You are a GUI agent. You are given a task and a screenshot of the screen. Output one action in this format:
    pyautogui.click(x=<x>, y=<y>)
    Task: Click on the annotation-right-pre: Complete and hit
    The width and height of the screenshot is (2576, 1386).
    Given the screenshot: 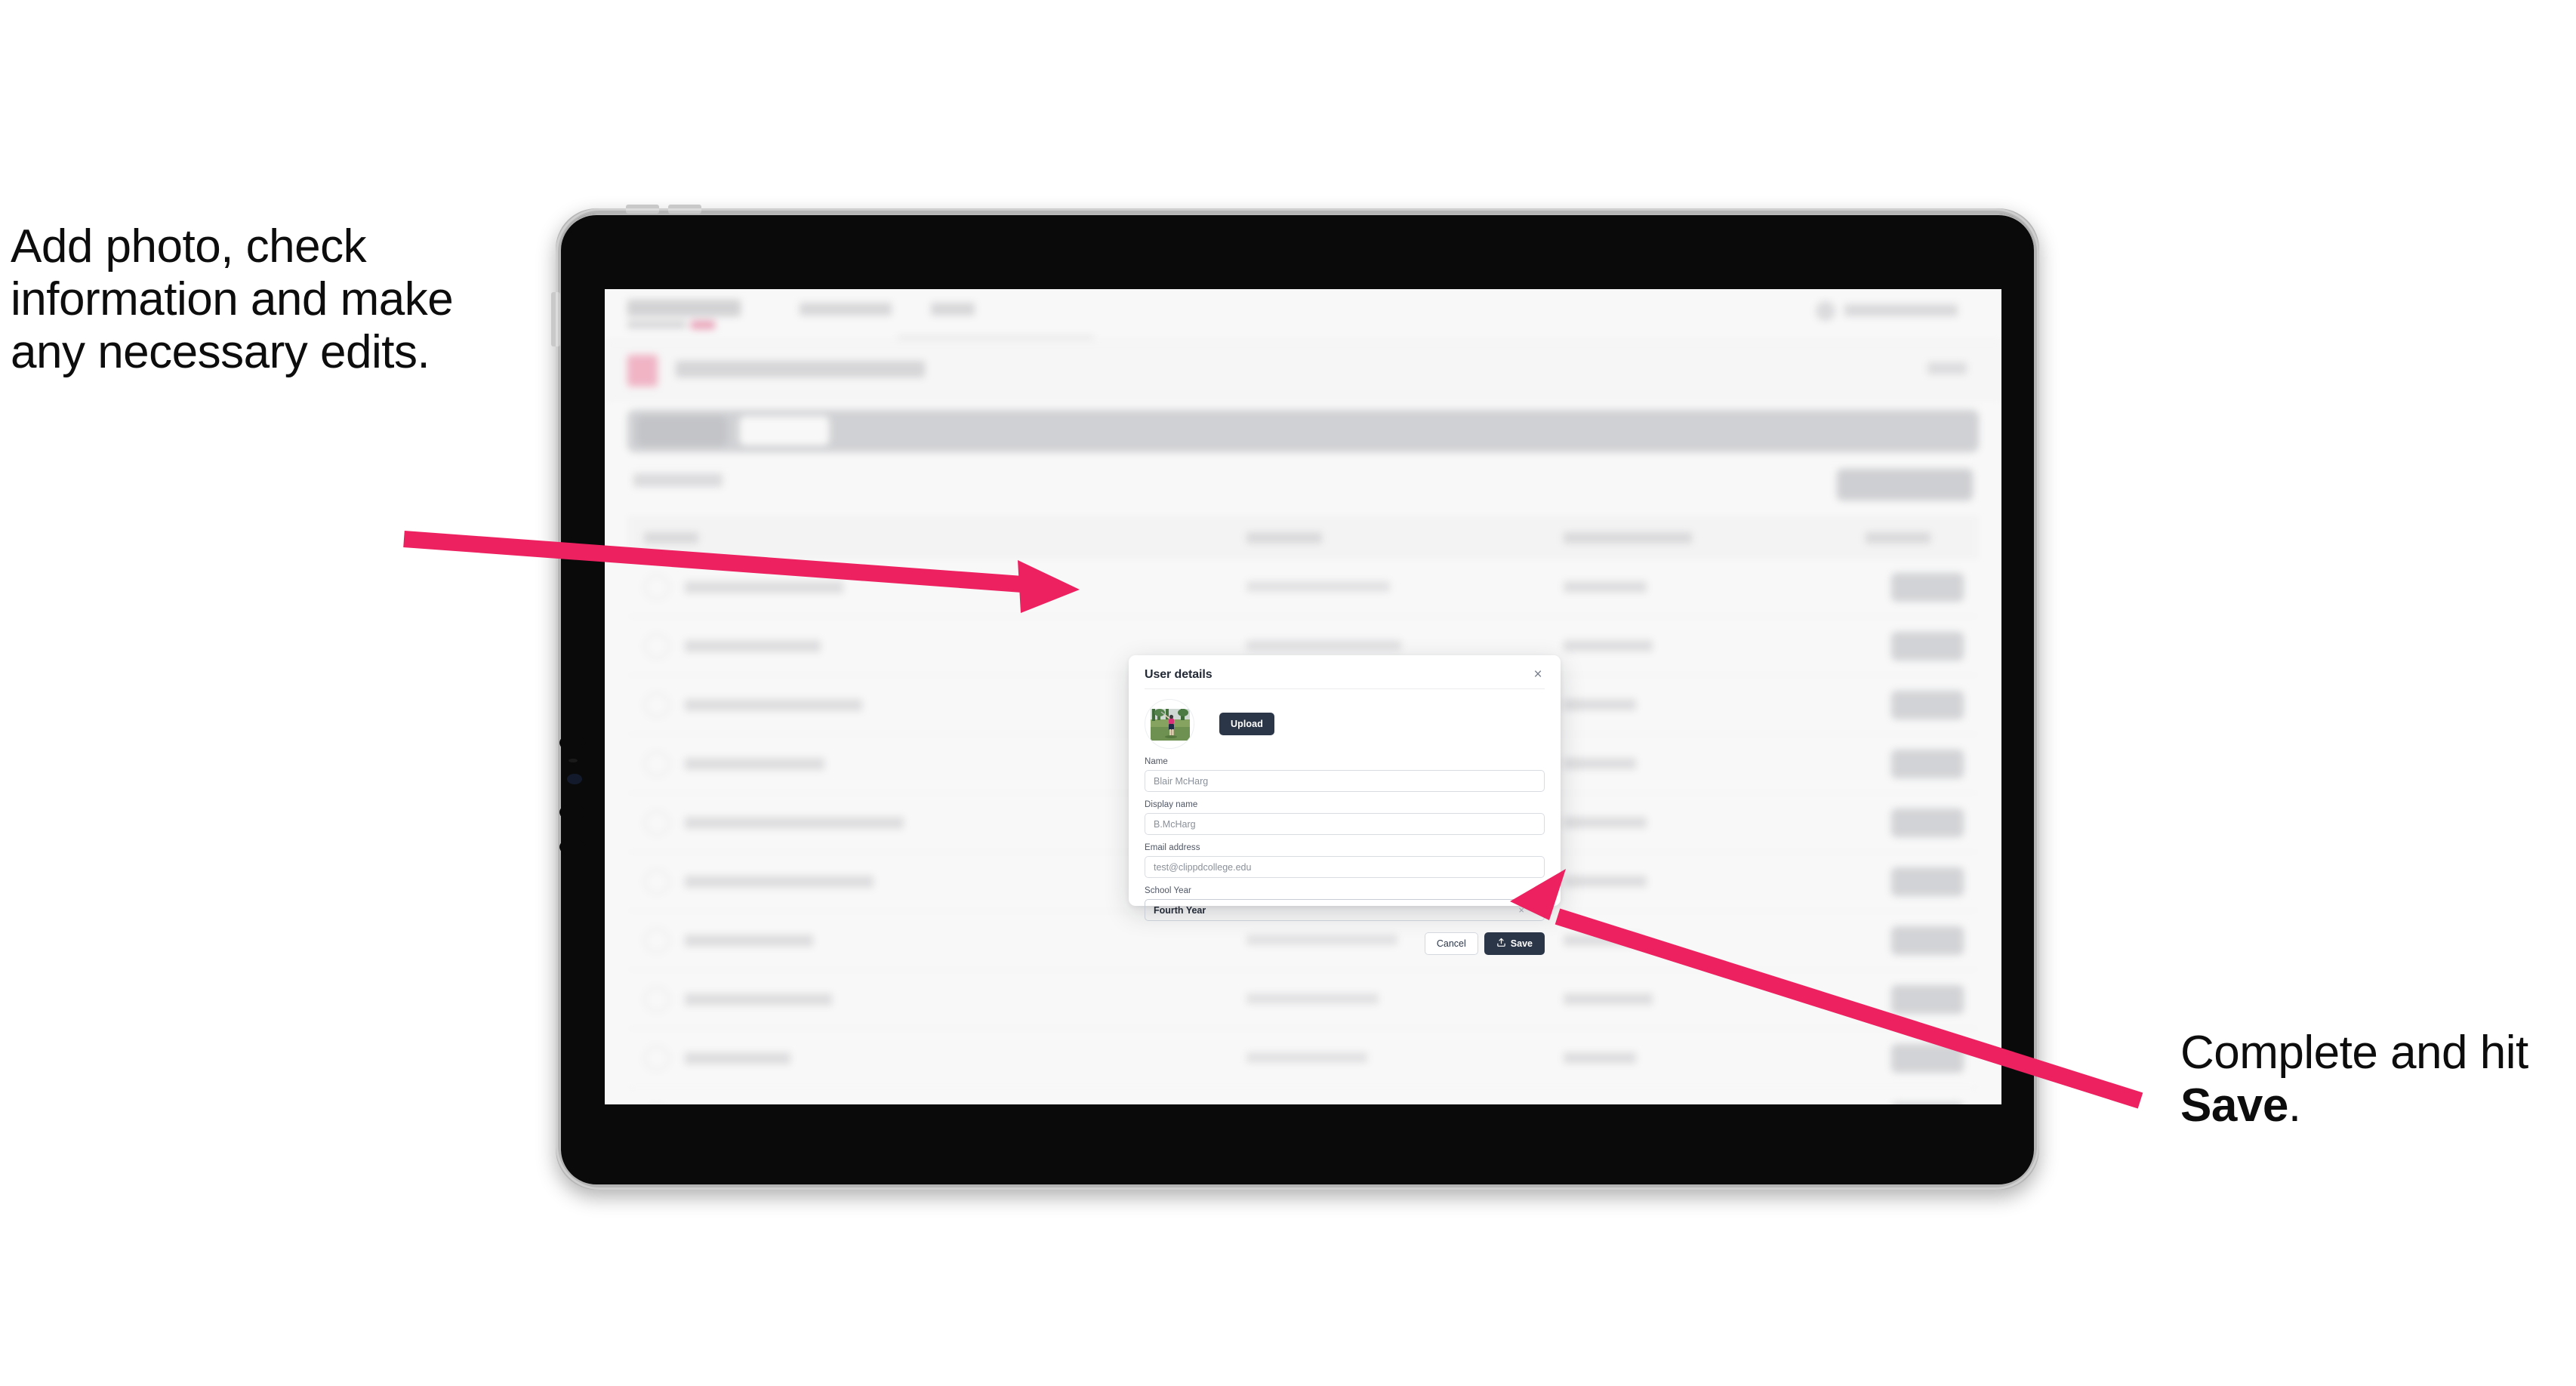 What is the action you would take?
    pyautogui.click(x=2354, y=1053)
    